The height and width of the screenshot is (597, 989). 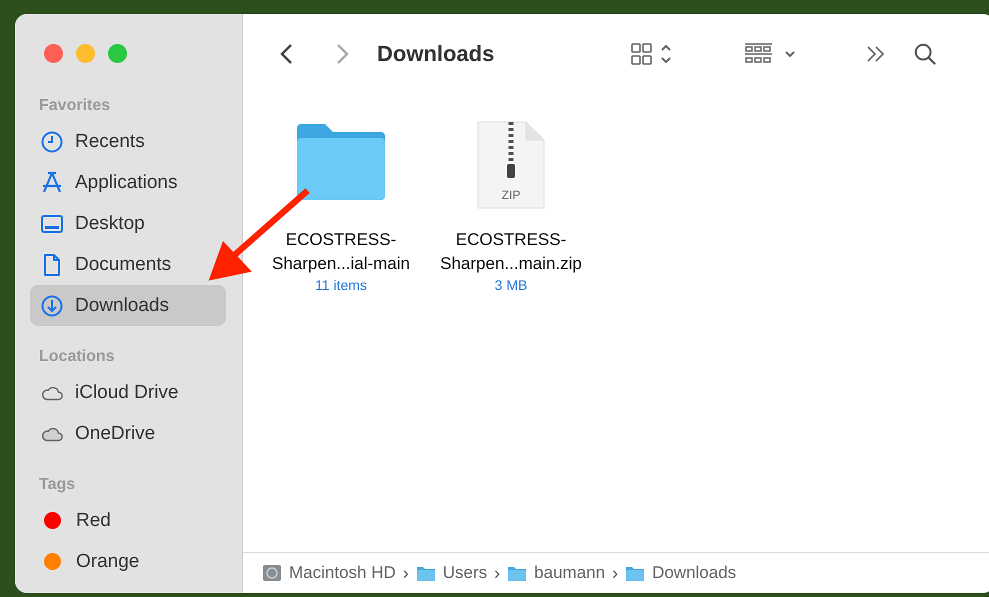 I want to click on sidebar-section-title: Locations, so click(x=77, y=357).